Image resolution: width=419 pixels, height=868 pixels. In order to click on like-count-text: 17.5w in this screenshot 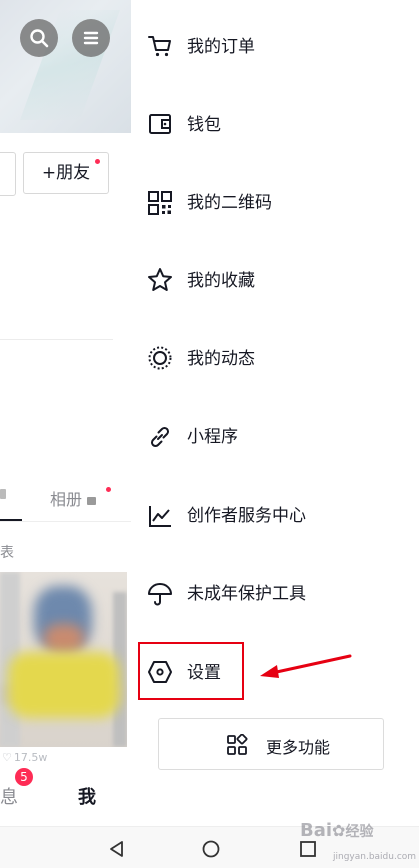, I will do `click(30, 757)`.